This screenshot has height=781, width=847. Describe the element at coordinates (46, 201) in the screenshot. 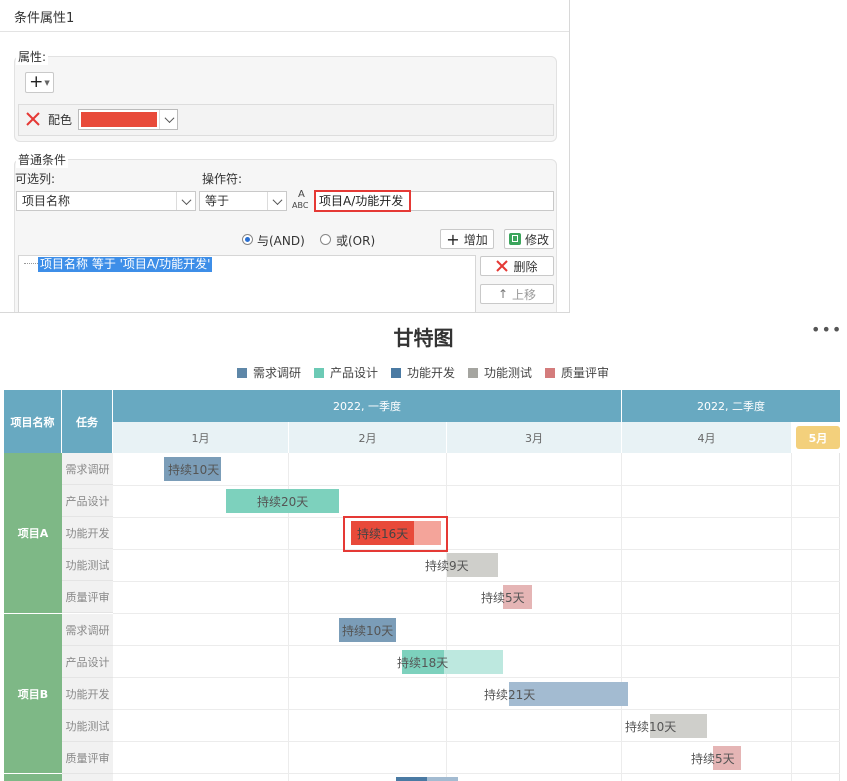

I see `column-select-value: 项目名称` at that location.